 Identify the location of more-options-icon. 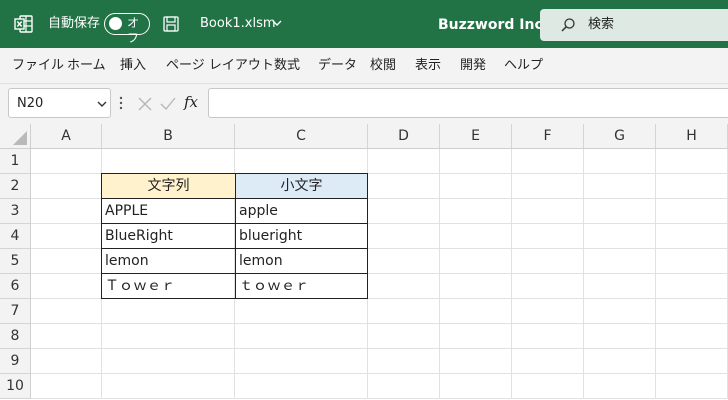
(121, 103).